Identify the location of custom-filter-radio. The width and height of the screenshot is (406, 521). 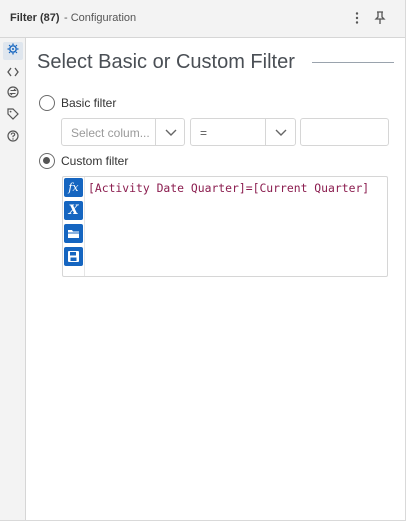
(47, 161).